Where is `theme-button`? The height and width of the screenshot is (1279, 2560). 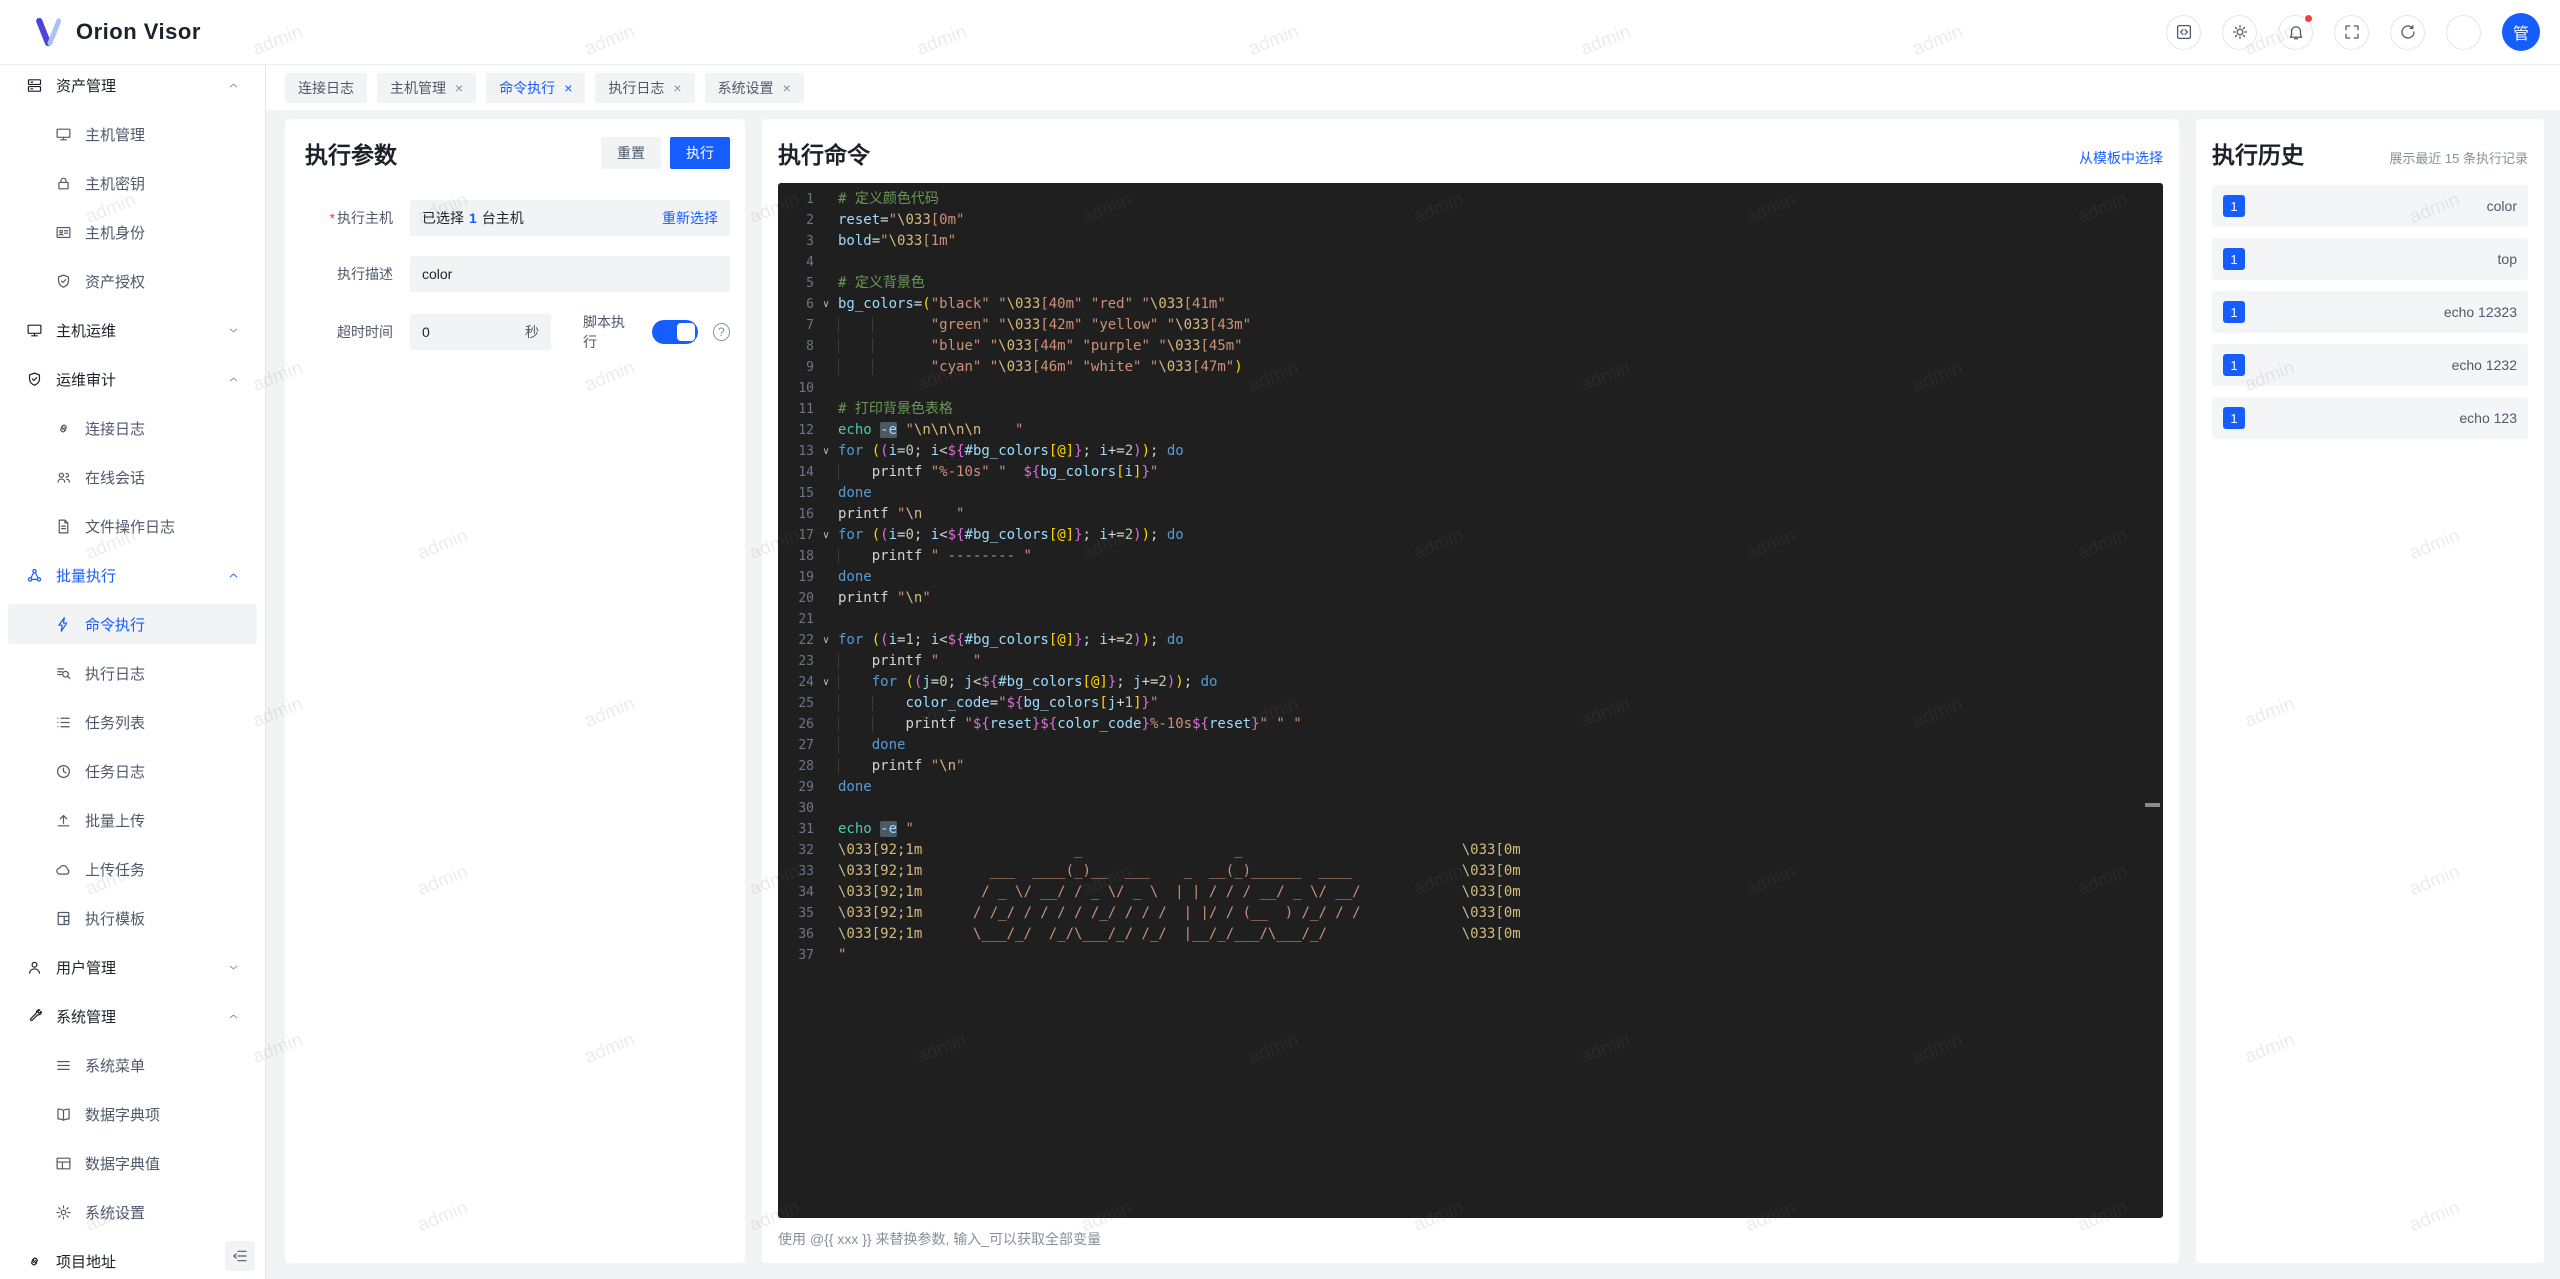
theme-button is located at coordinates (2239, 32).